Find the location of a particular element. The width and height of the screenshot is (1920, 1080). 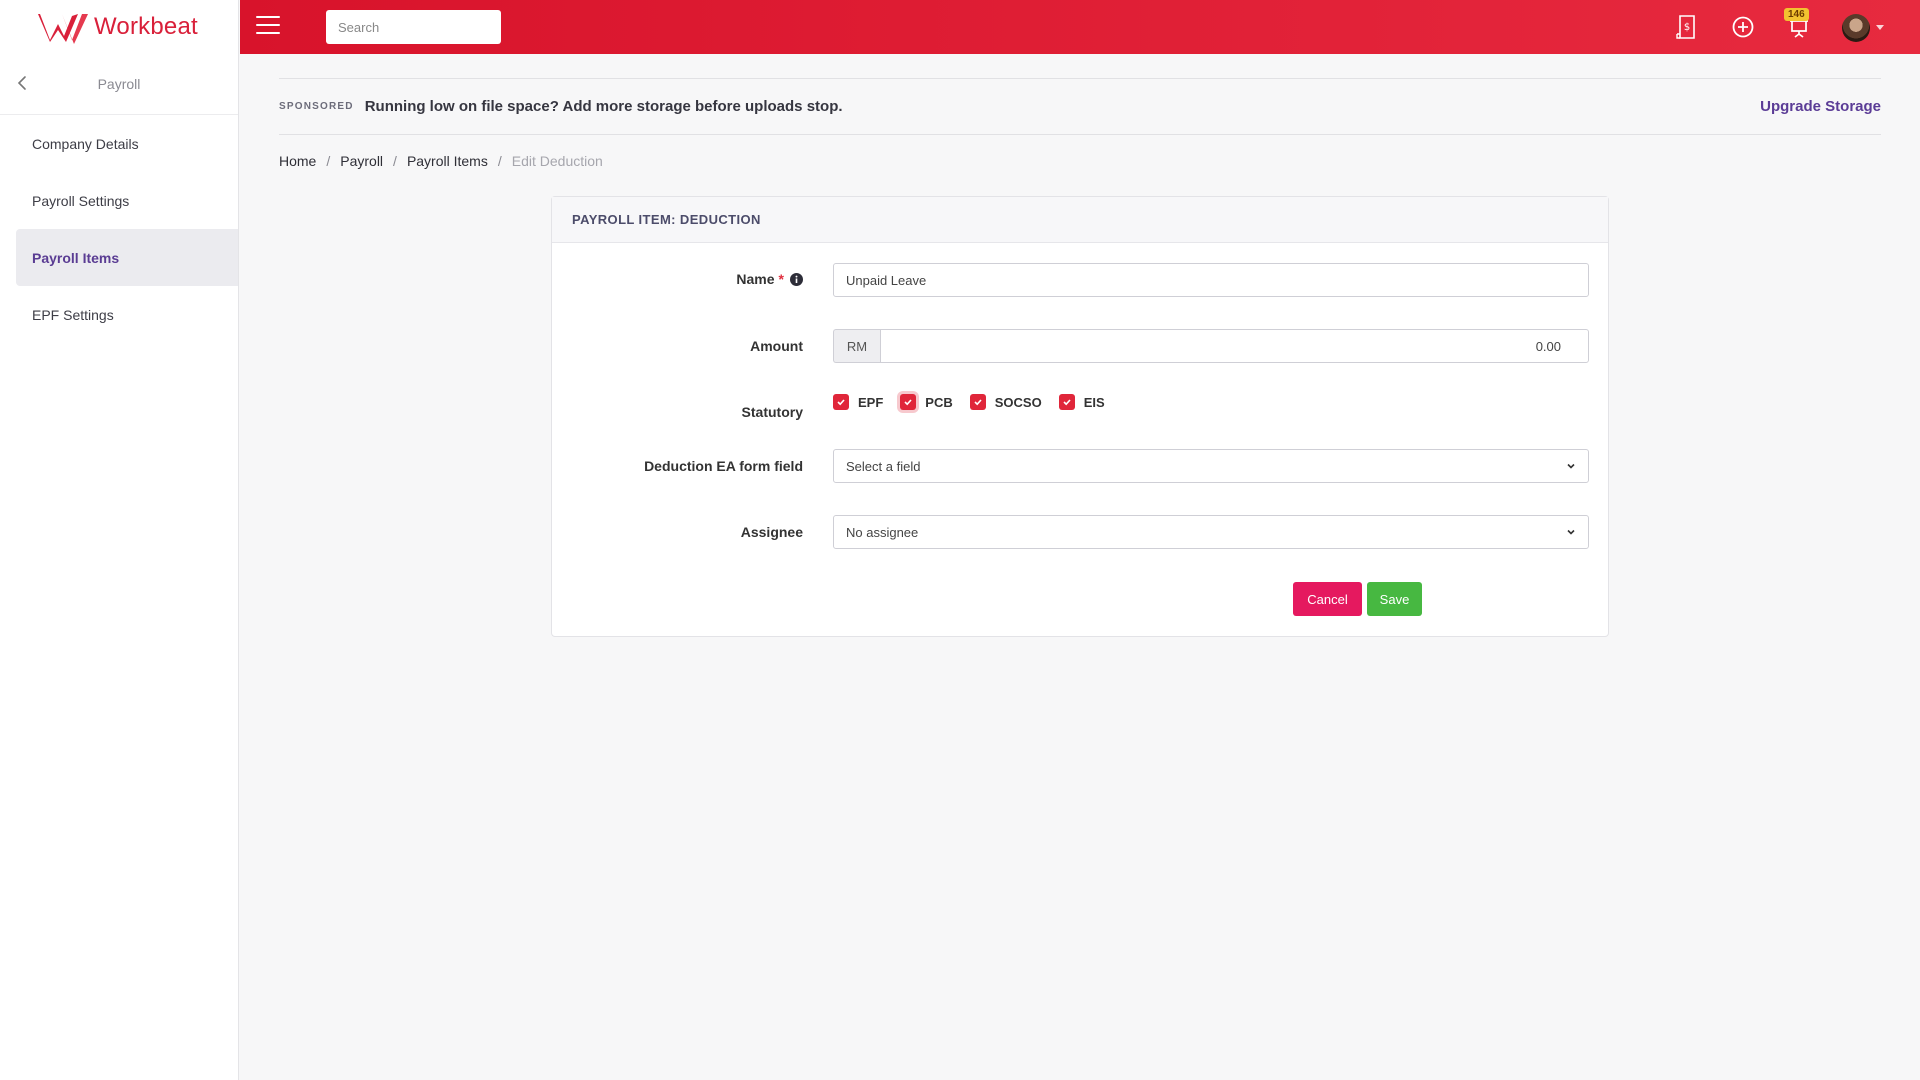

logo: Workbeat is located at coordinates (119, 27).